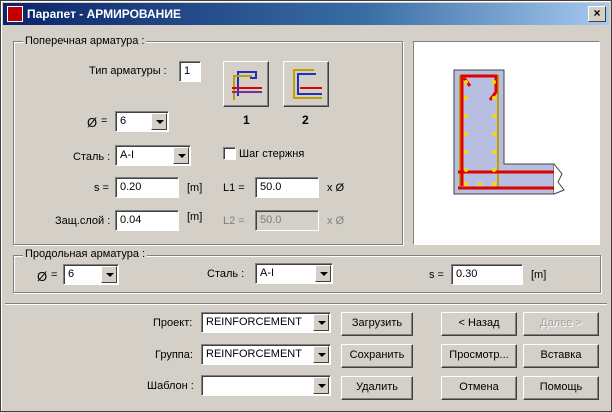  I want to click on steel-value: A-I, so click(127, 155).